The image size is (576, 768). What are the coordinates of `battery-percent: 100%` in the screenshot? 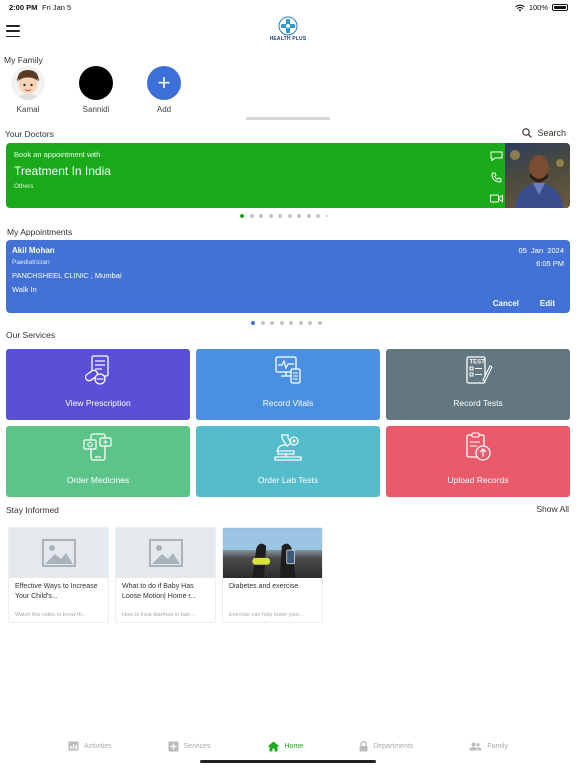 It's located at (538, 7).